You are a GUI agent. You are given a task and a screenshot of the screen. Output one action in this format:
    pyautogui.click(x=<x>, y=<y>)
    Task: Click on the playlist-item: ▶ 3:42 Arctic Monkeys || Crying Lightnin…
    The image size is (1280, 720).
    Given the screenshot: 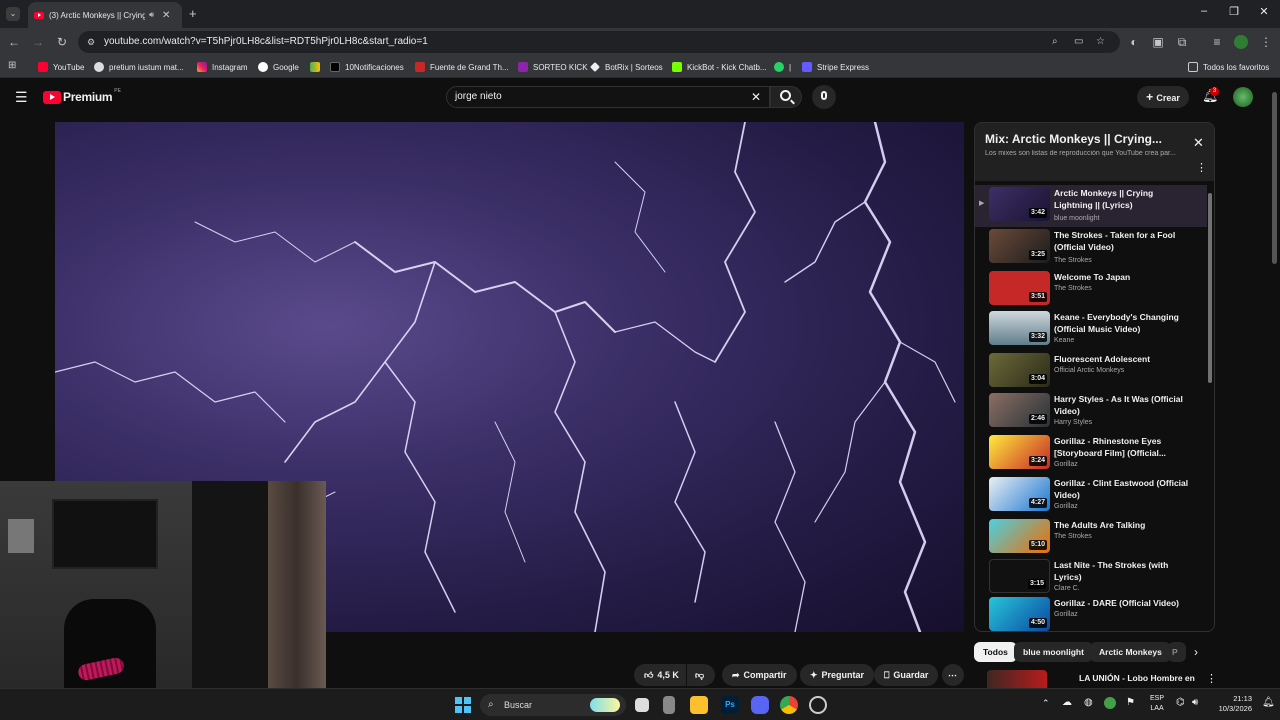 What is the action you would take?
    pyautogui.click(x=1091, y=206)
    